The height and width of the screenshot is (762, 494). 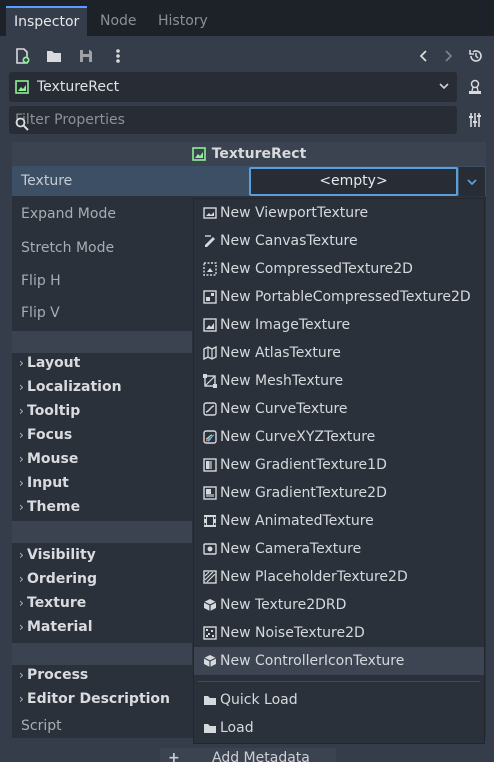 What do you see at coordinates (40, 313) in the screenshot?
I see `property-flip-v: Flip V` at bounding box center [40, 313].